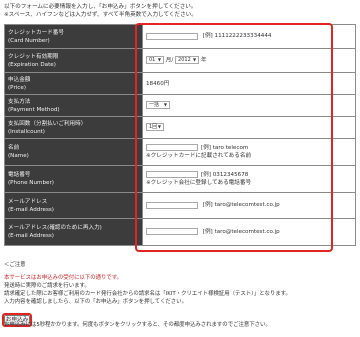 This screenshot has height=337, width=360. Describe the element at coordinates (172, 175) in the screenshot. I see `phone-input` at that location.